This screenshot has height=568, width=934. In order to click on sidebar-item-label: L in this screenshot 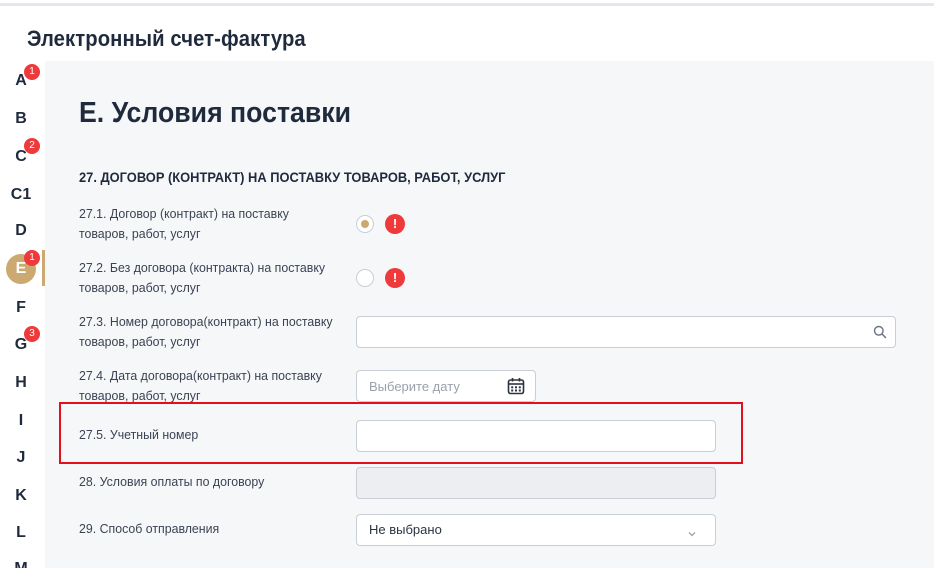, I will do `click(21, 532)`.